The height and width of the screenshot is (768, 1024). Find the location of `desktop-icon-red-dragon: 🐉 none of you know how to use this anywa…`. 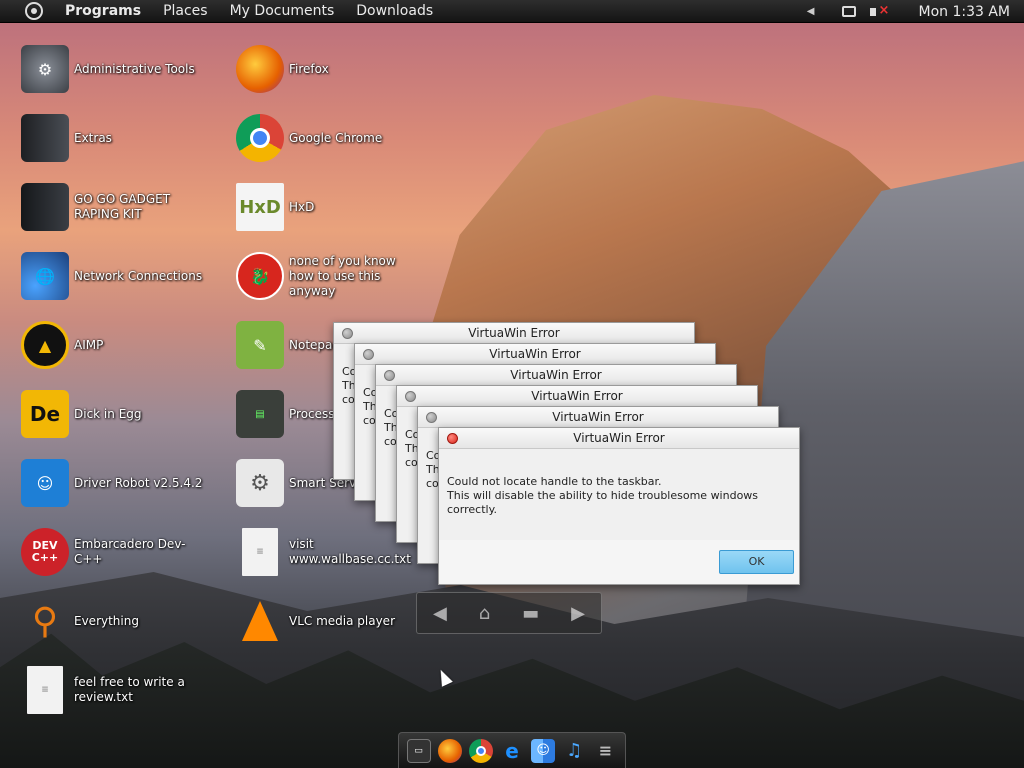

desktop-icon-red-dragon: 🐉 none of you know how to use this anywa… is located at coordinates (330, 276).